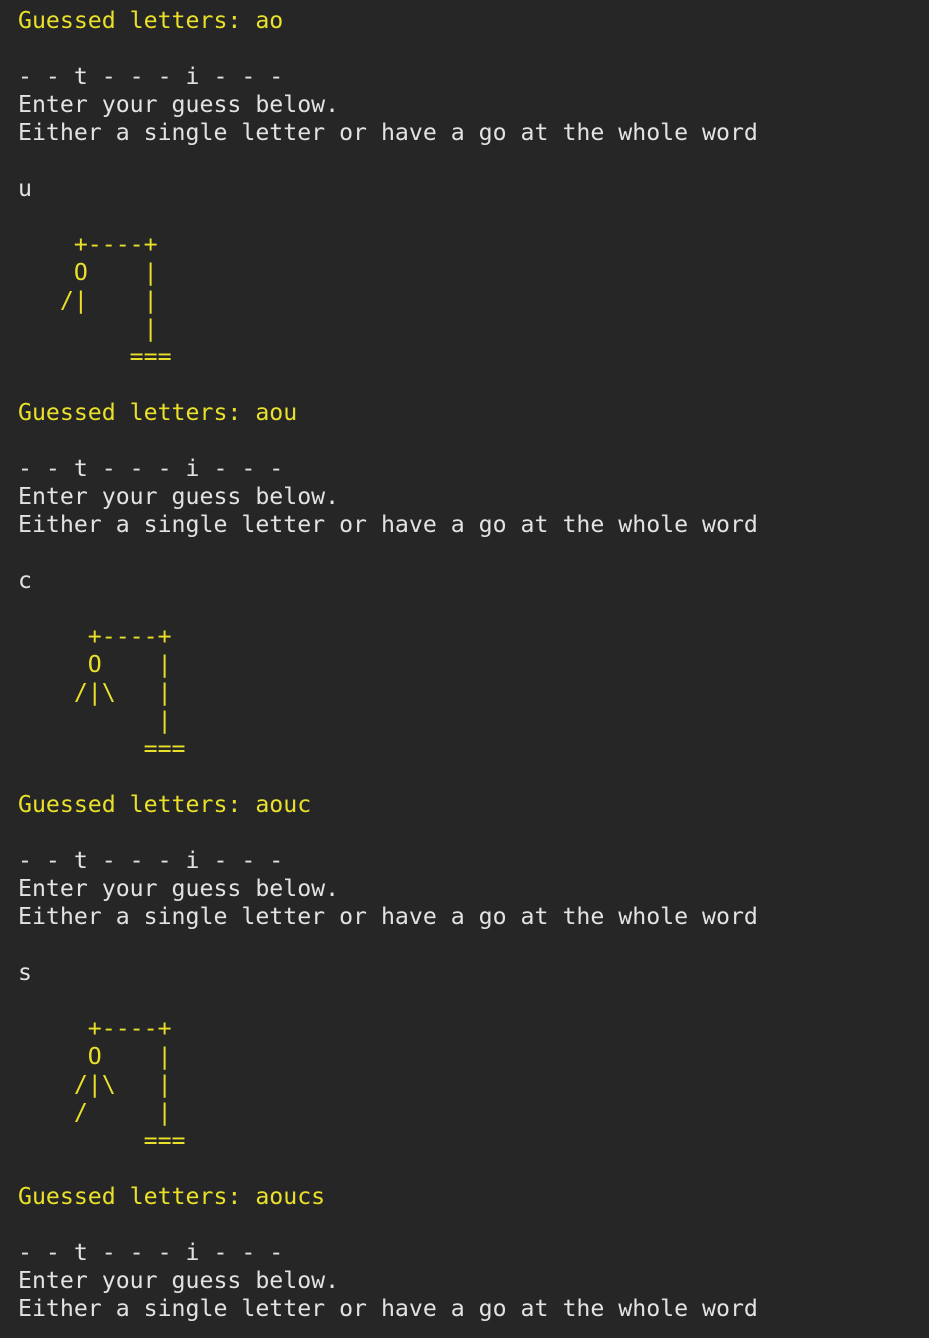 This screenshot has height=1338, width=929. Describe the element at coordinates (165, 804) in the screenshot. I see `terminal-line: Guessed letters: aouc` at that location.